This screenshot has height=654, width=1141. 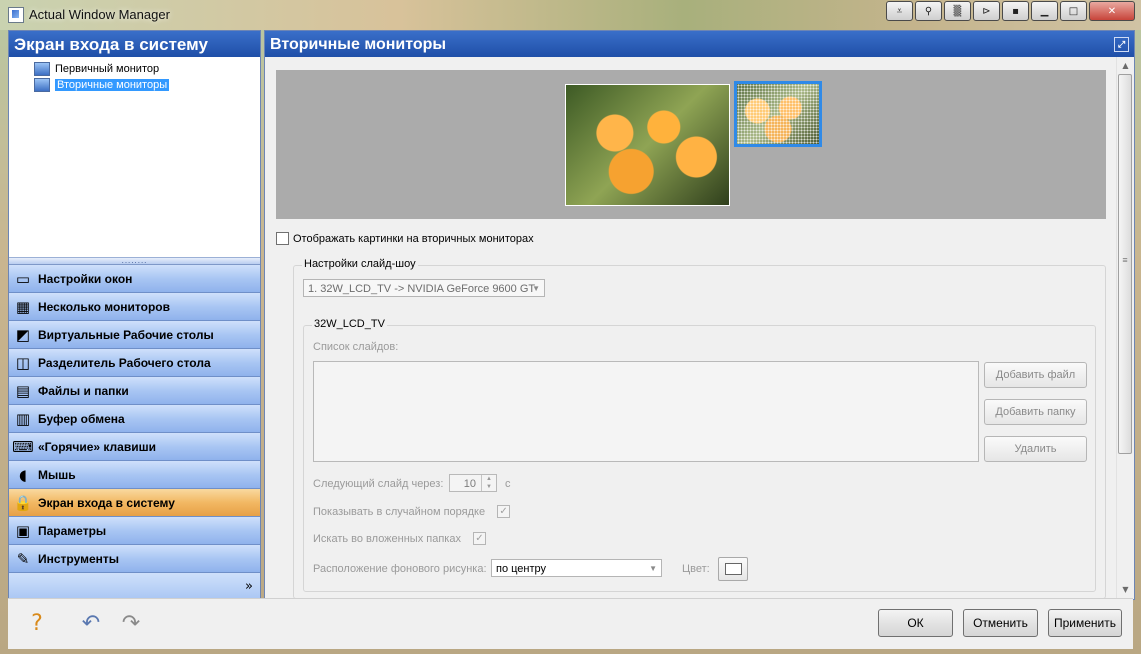 I want to click on keyboard-icon: ⌨, so click(x=23, y=446).